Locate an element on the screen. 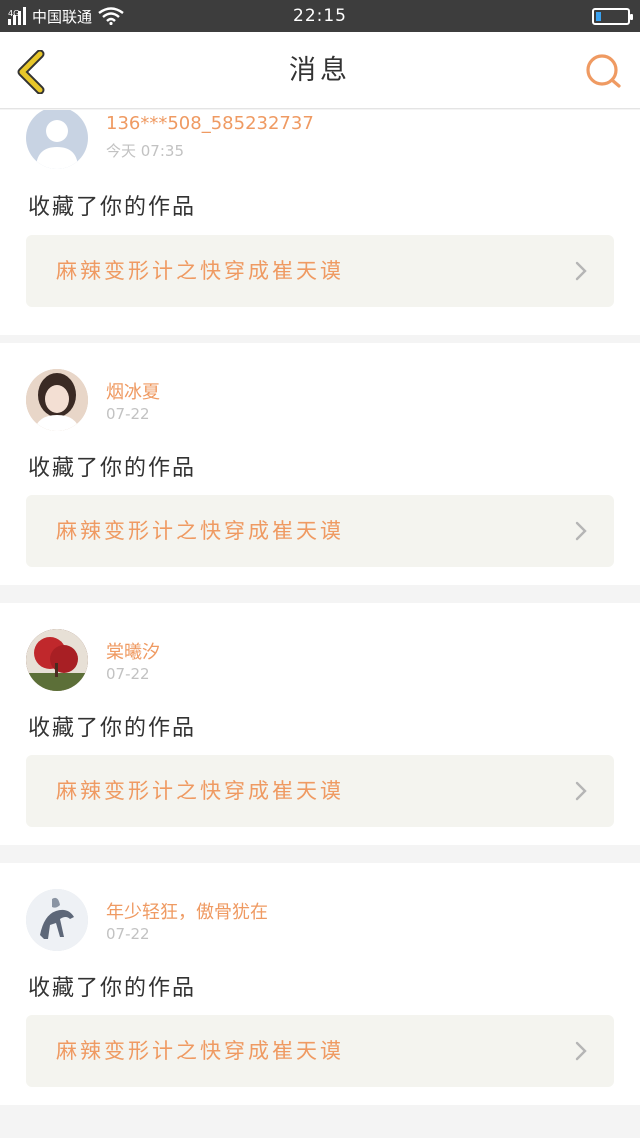 This screenshot has width=640, height=1138. red-tree-icon is located at coordinates (57, 660).